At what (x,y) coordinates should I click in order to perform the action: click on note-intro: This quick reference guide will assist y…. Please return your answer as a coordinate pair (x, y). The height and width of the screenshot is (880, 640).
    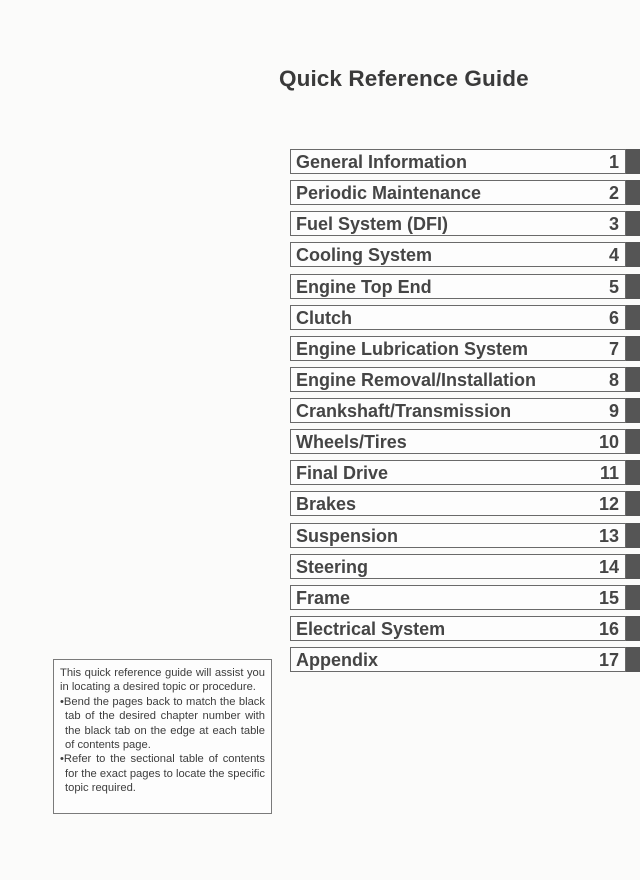
    Looking at the image, I should click on (162, 680).